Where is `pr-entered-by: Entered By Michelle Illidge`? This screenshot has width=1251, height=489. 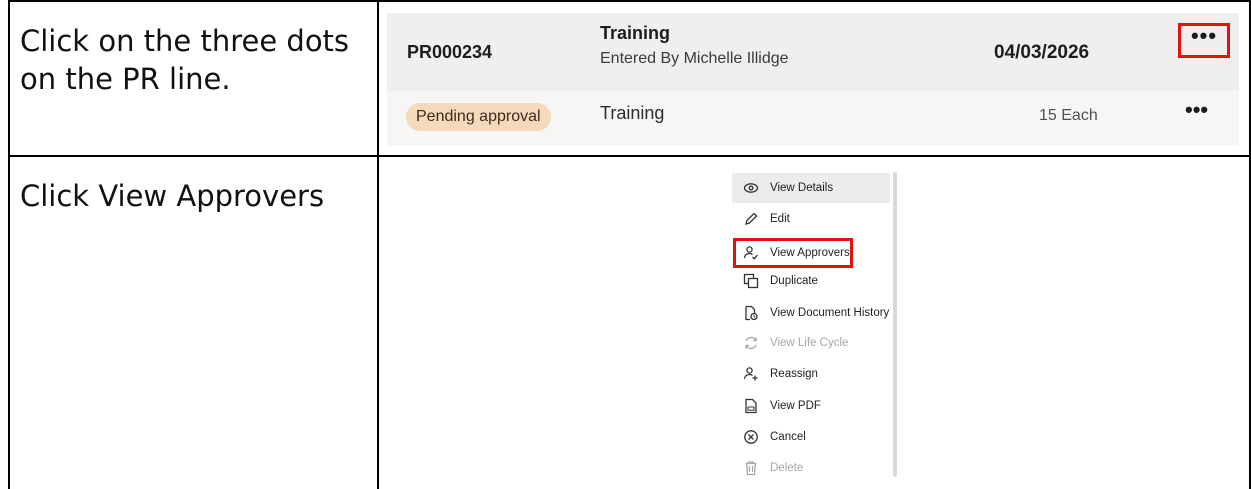 pr-entered-by: Entered By Michelle Illidge is located at coordinates (694, 58).